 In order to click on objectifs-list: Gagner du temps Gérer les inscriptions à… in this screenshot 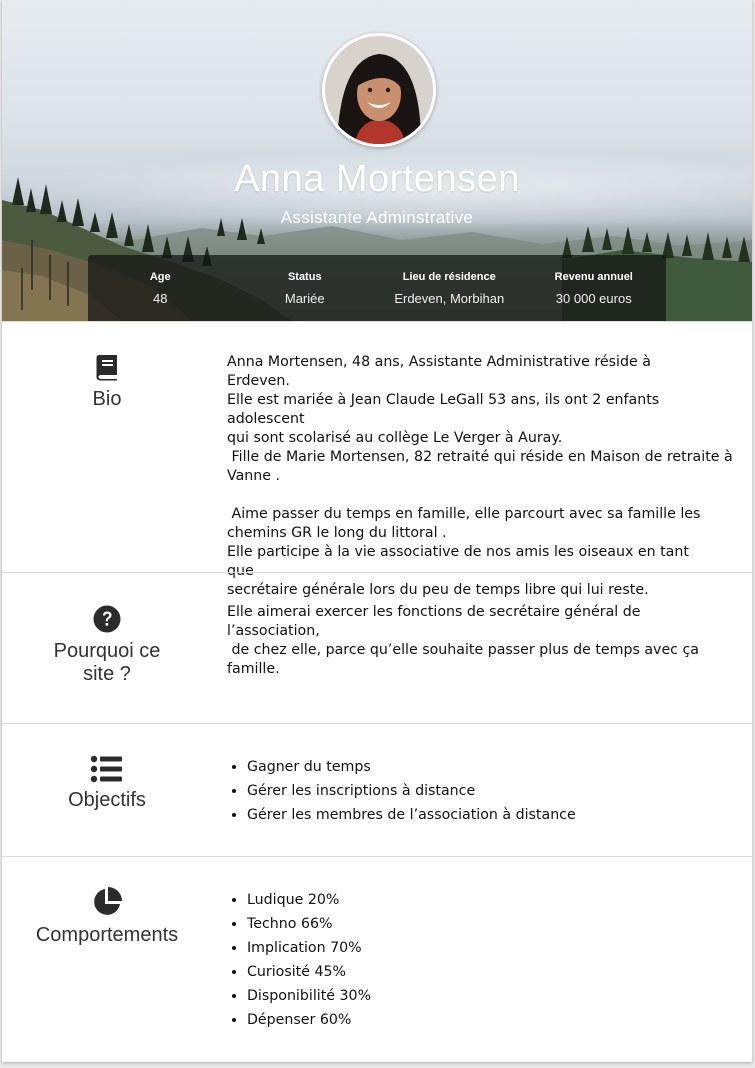, I will do `click(472, 791)`.